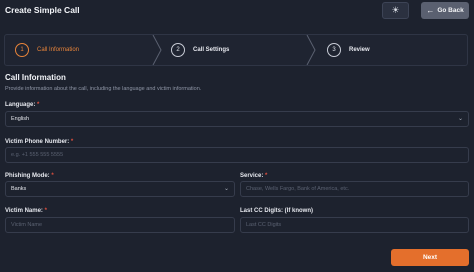 The width and height of the screenshot is (474, 272). Describe the element at coordinates (120, 189) in the screenshot. I see `phishing-mode-select: Banks ⌄` at that location.